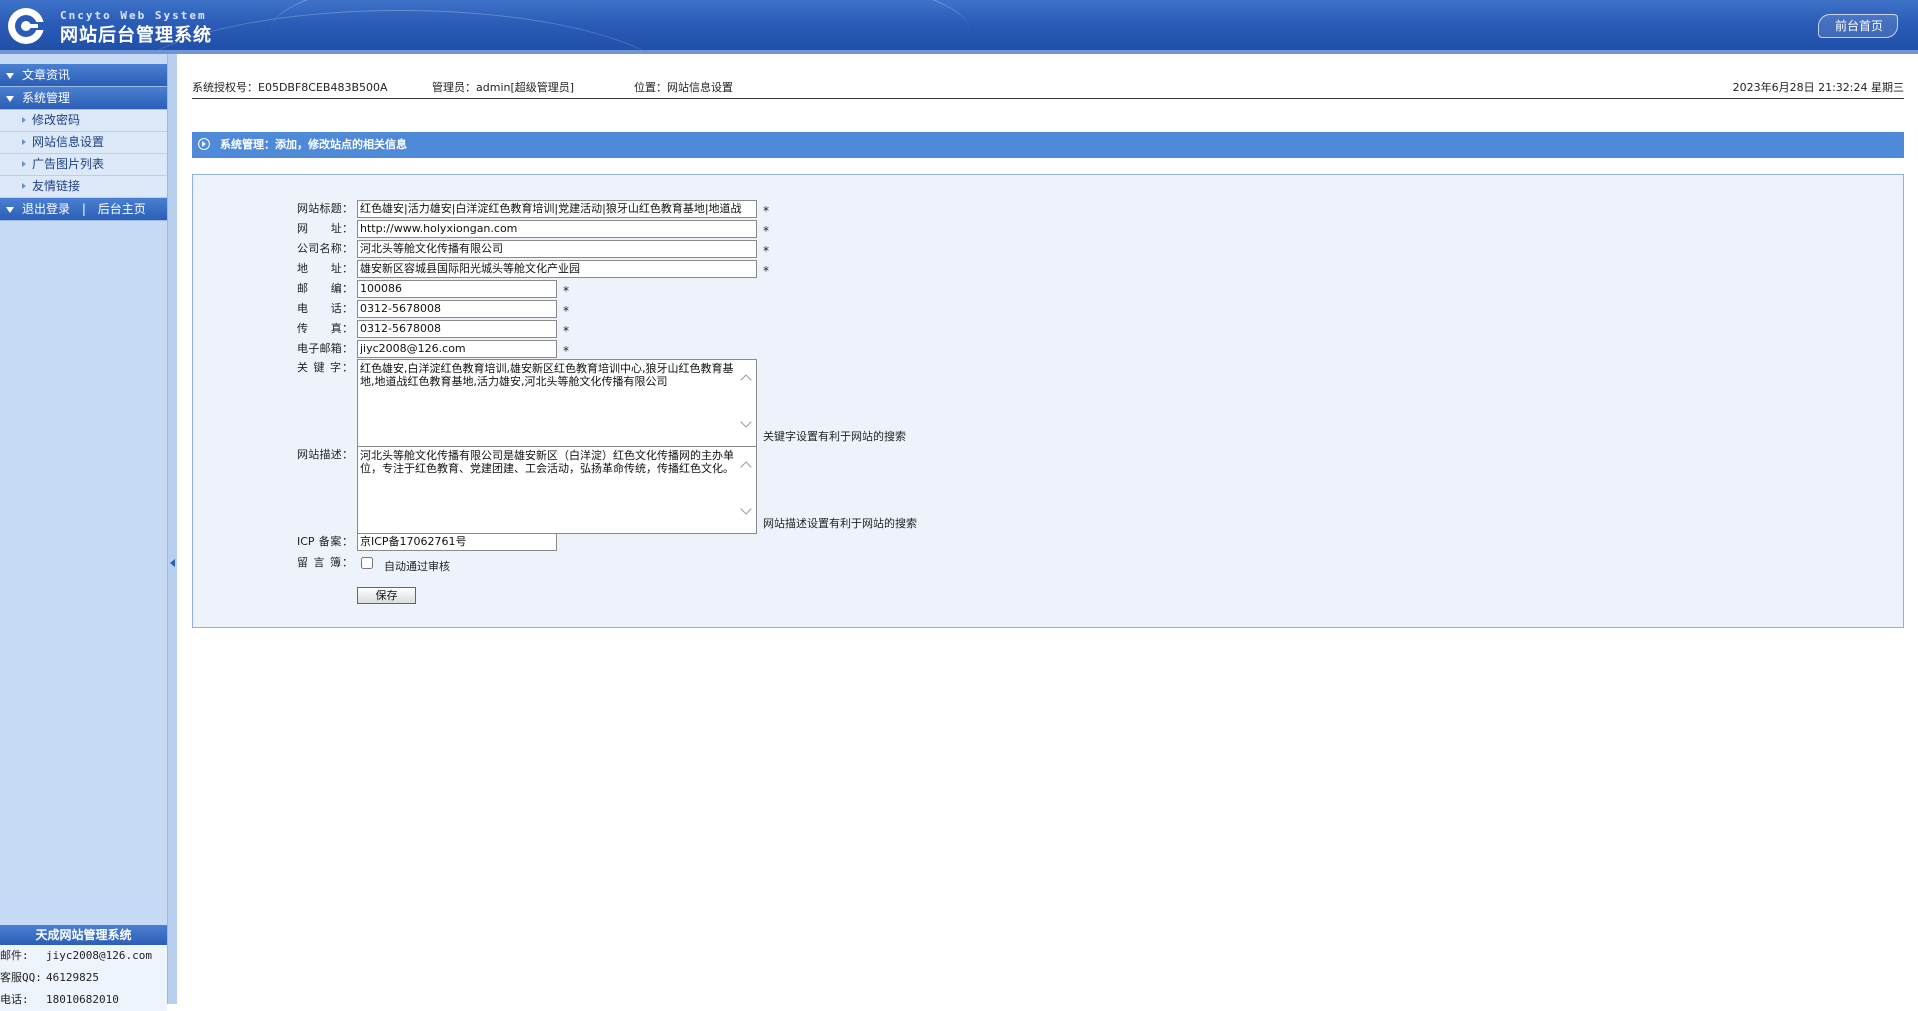 This screenshot has width=1918, height=1011. Describe the element at coordinates (367, 563) in the screenshot. I see `auto-approve-checkbox` at that location.